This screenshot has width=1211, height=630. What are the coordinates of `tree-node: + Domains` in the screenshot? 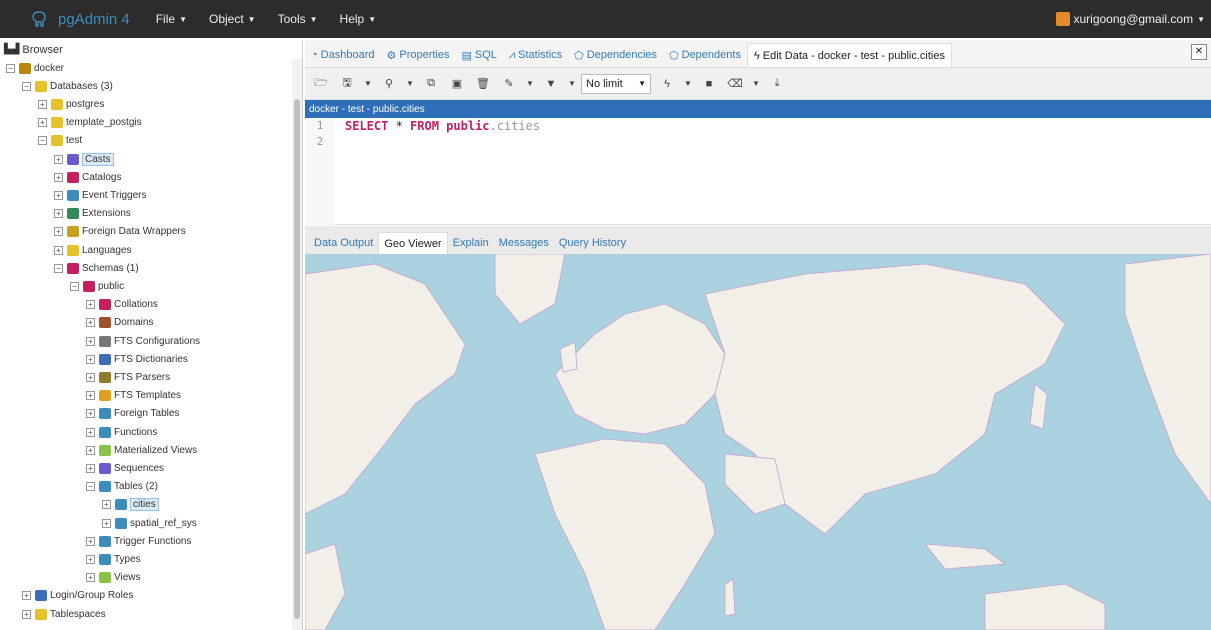 It's located at (119, 323).